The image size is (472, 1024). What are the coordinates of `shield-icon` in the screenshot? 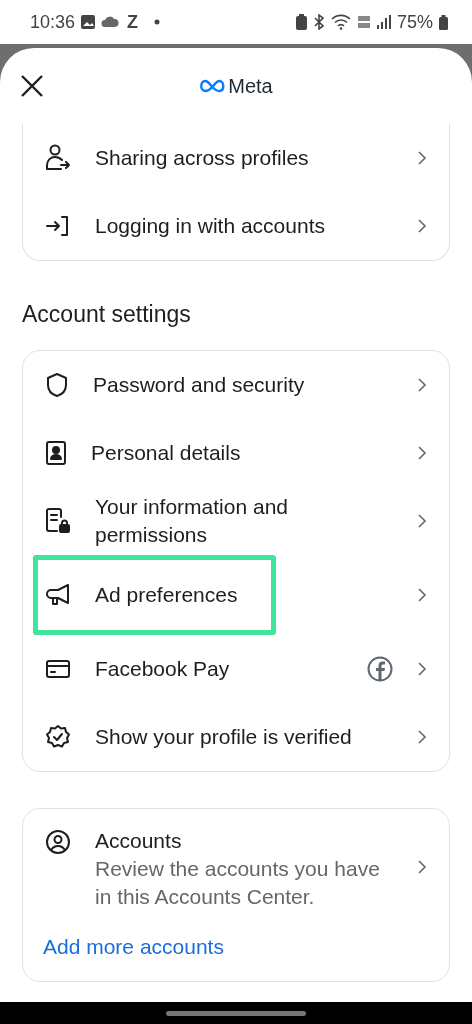 It's located at (57, 385).